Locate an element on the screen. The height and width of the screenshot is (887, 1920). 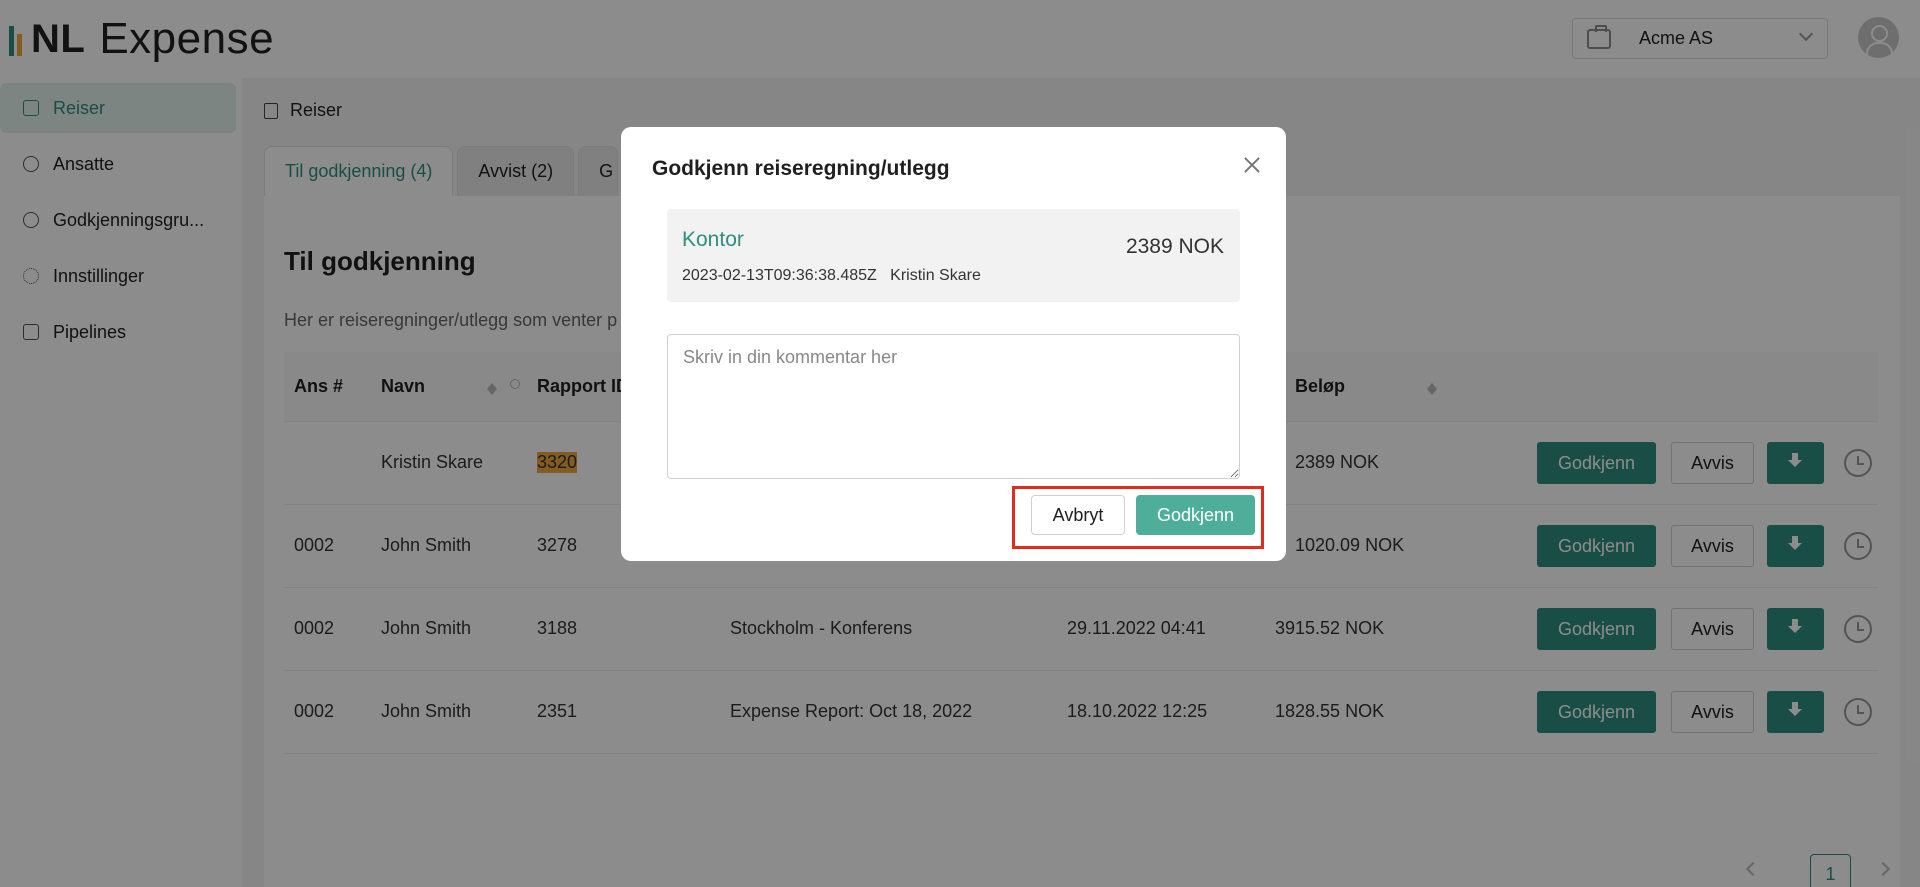
dialog-title: Godkjenn reiseregning/utlegg is located at coordinates (801, 168).